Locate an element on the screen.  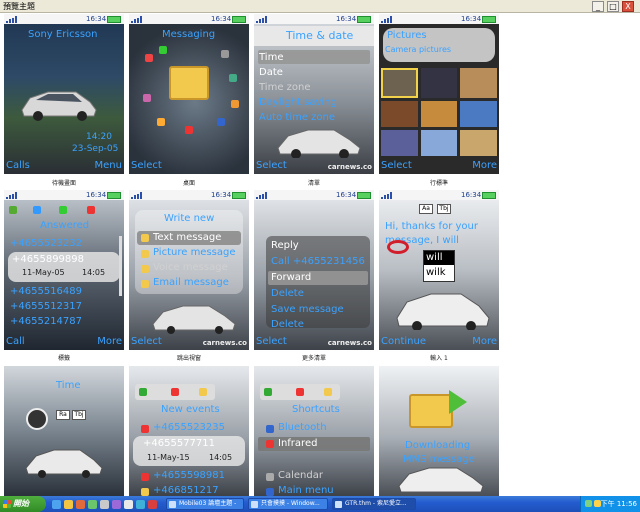
window-title: 預覽主題 is located at coordinates (19, 6).